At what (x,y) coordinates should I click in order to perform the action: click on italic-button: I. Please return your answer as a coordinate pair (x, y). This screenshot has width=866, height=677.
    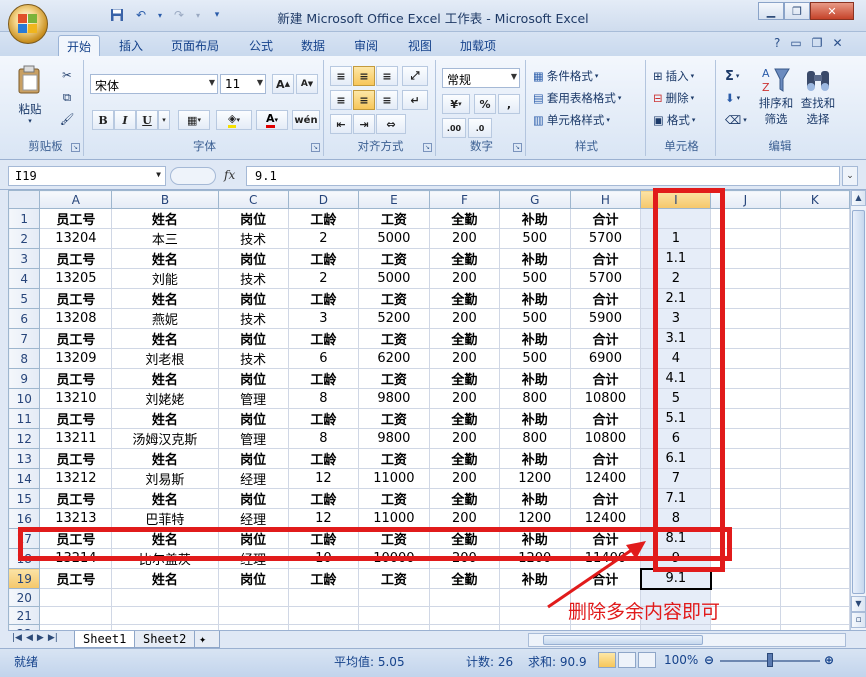
    Looking at the image, I should click on (125, 120).